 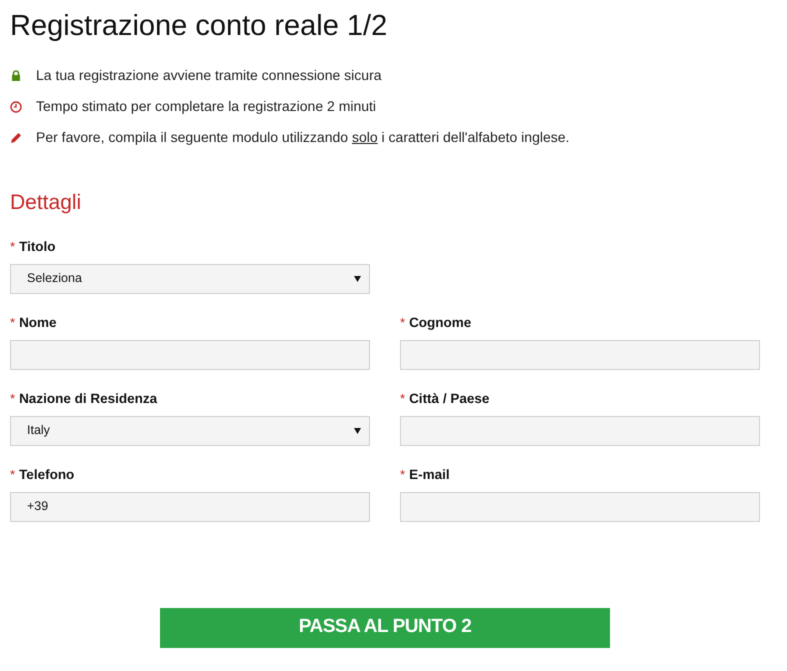 What do you see at coordinates (46, 475) in the screenshot?
I see `field-label: Telefono` at bounding box center [46, 475].